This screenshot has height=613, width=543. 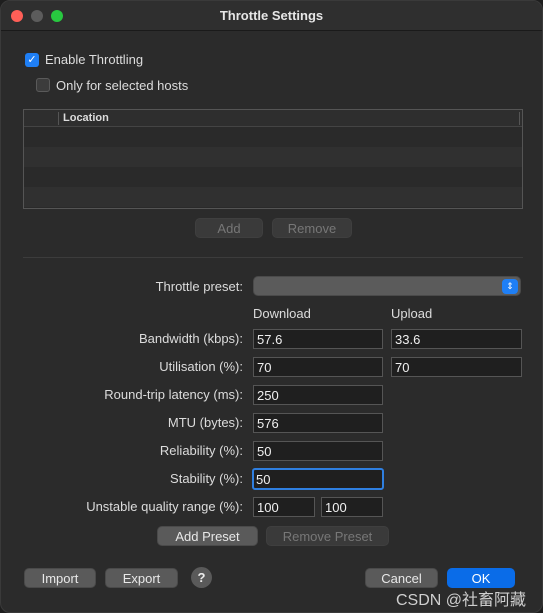 I want to click on export-button: Export, so click(x=141, y=578).